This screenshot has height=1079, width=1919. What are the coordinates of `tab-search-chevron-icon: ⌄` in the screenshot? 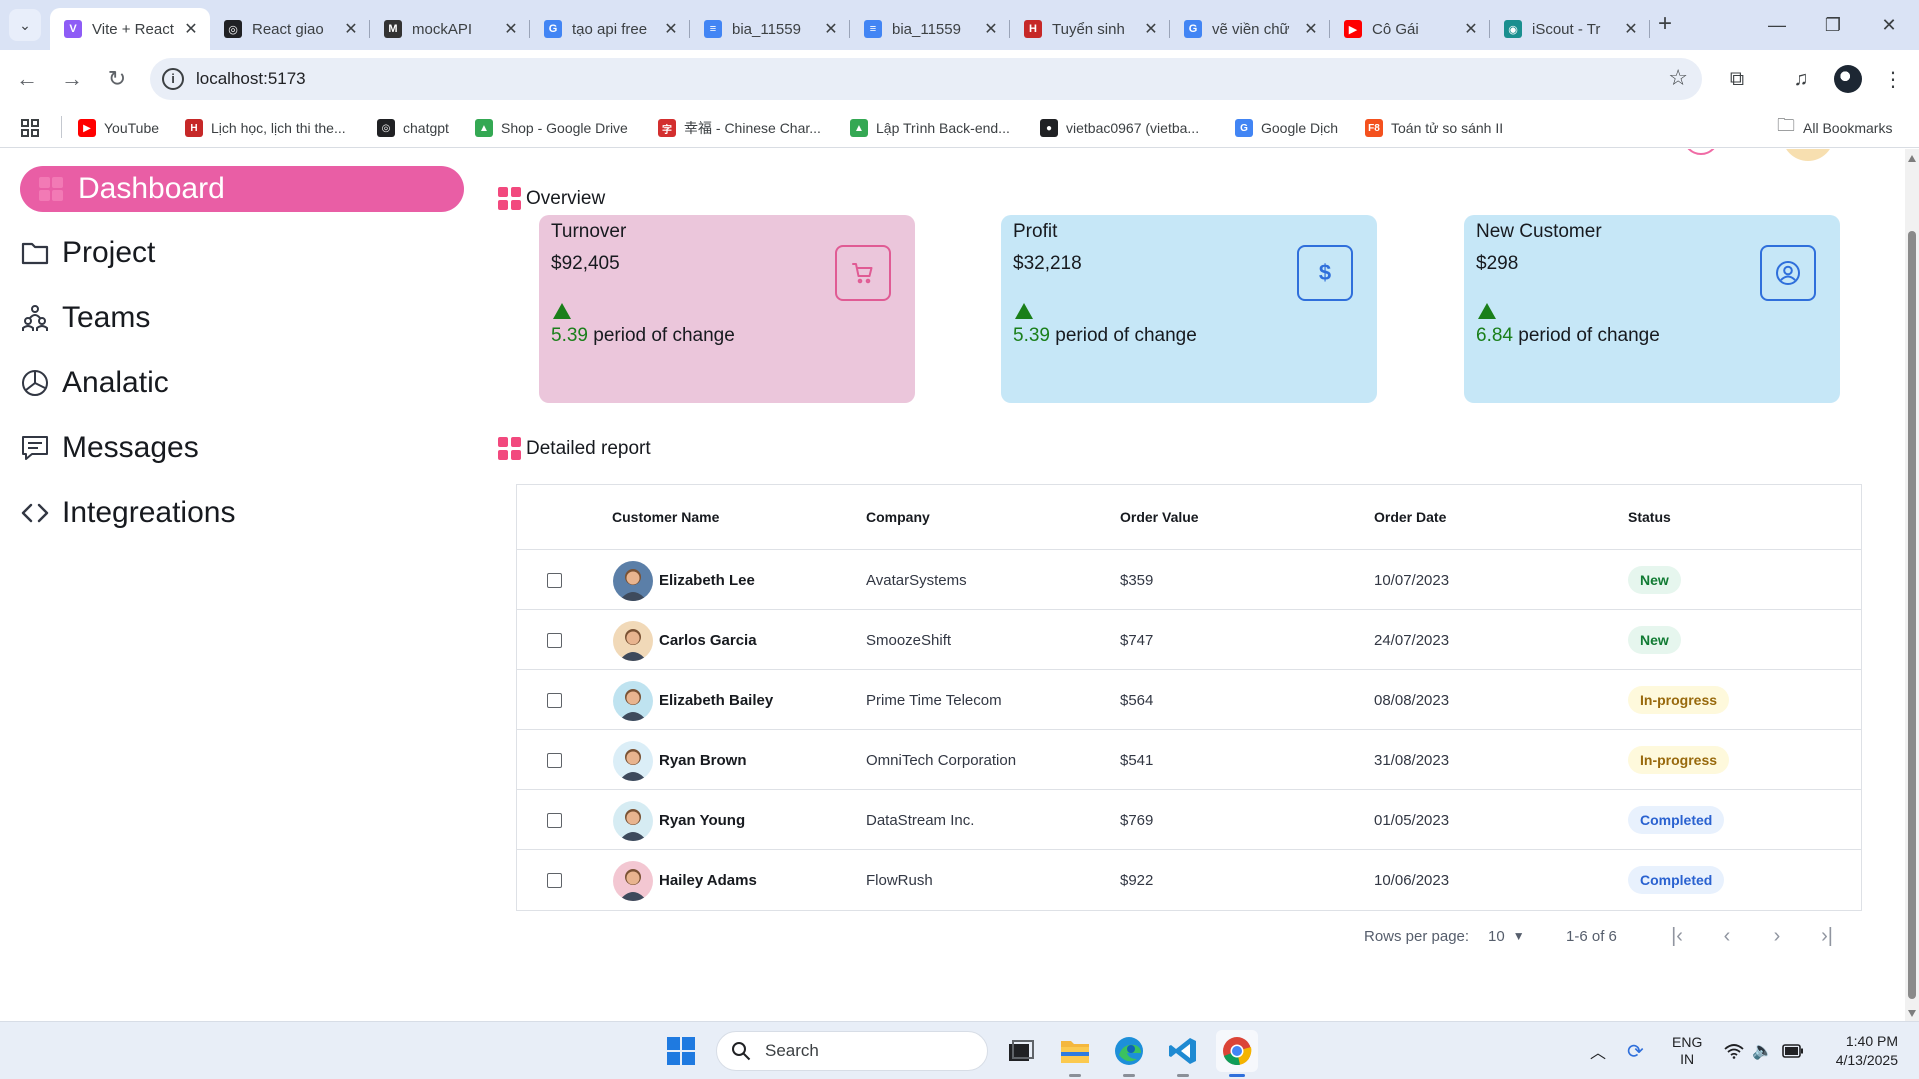 It's located at (25, 25).